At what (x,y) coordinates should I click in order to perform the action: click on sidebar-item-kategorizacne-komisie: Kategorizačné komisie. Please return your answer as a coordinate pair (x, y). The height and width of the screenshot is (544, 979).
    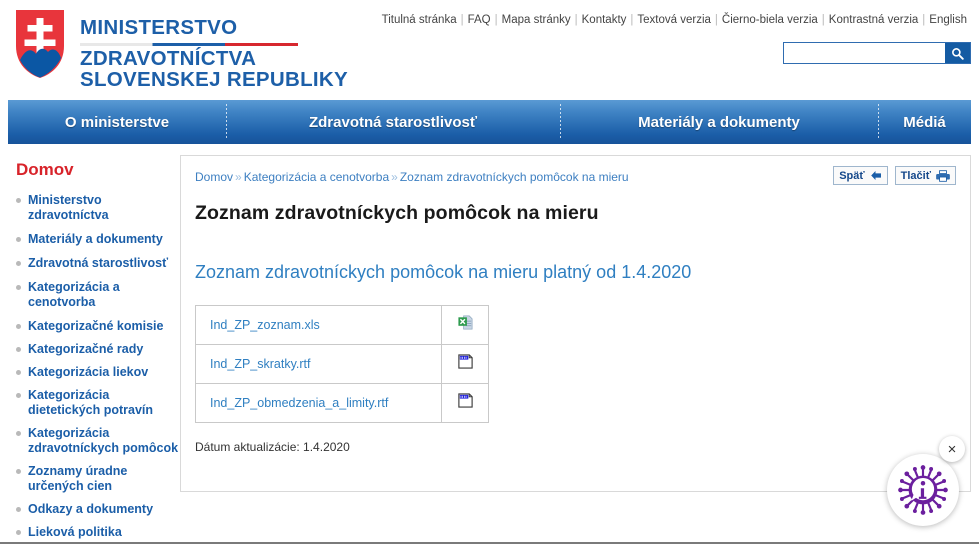
    Looking at the image, I should click on (97, 326).